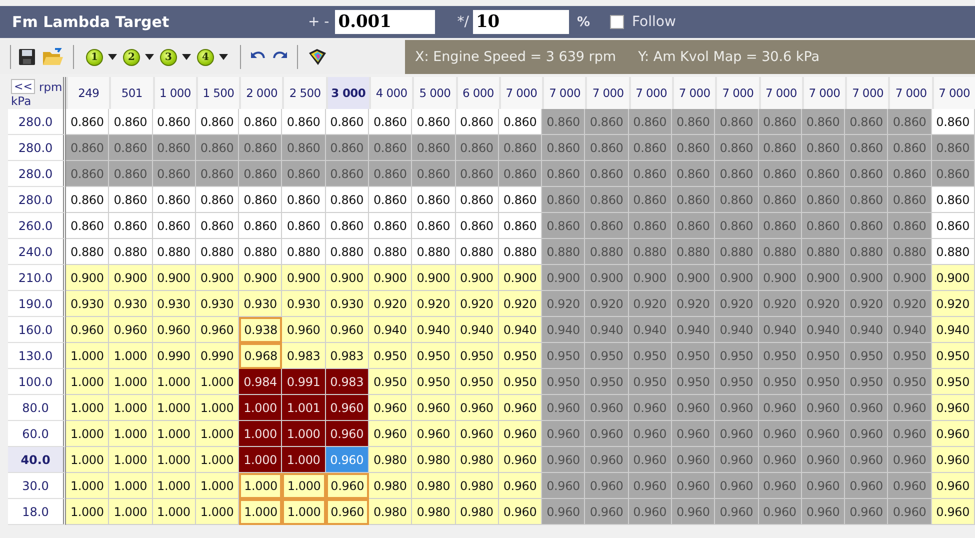 This screenshot has height=538, width=975. I want to click on table-cell: 0.968, so click(260, 356).